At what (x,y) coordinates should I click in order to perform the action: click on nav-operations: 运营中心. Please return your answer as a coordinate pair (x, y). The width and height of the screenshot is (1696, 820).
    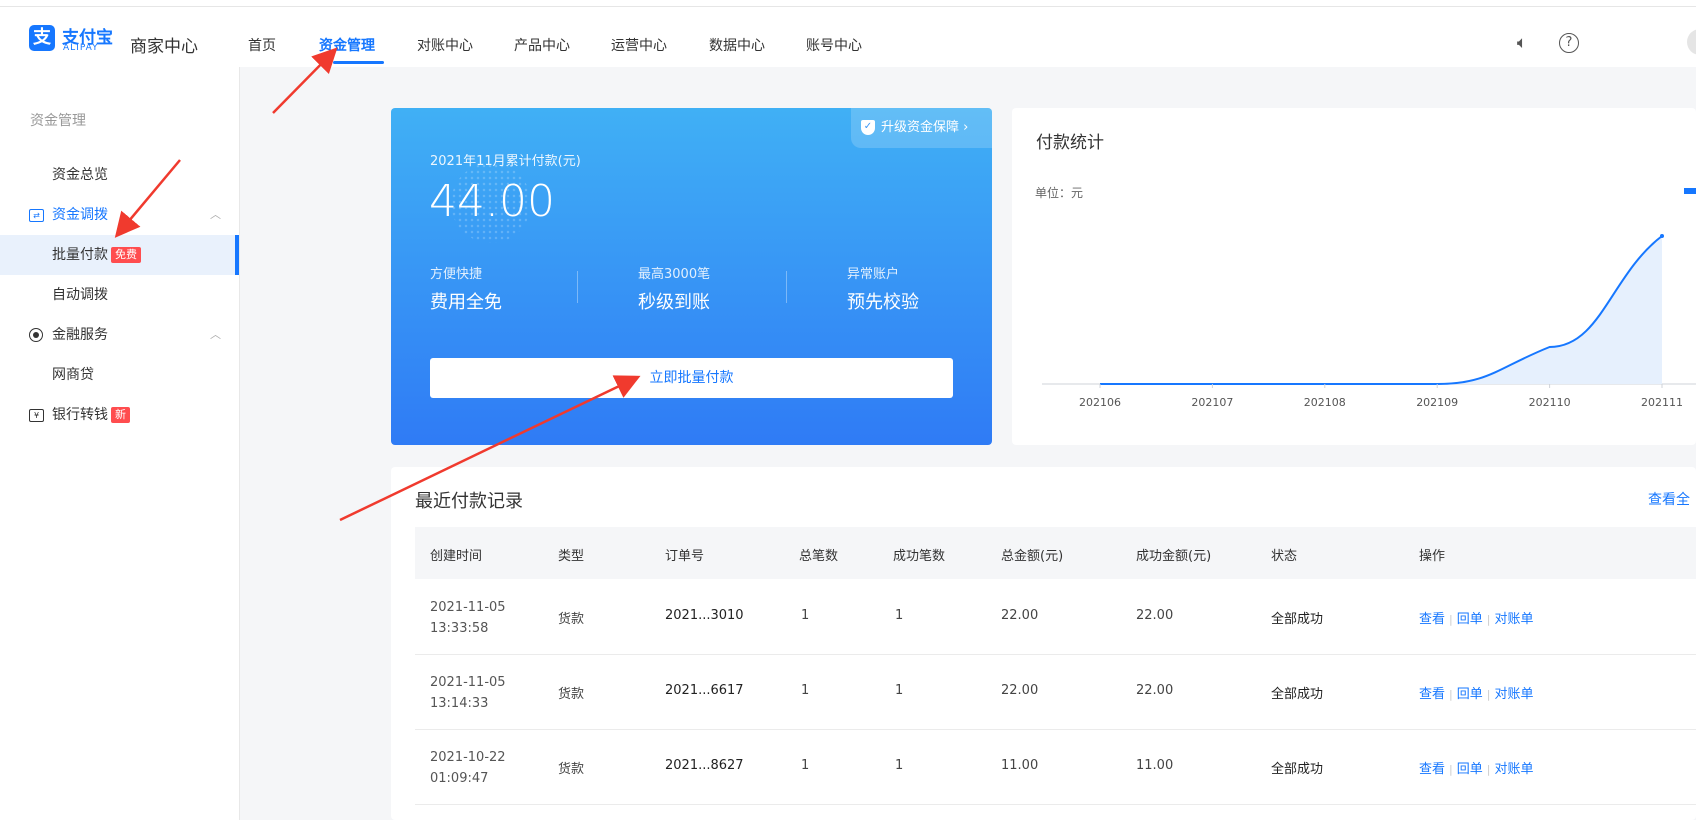
    Looking at the image, I should click on (639, 45).